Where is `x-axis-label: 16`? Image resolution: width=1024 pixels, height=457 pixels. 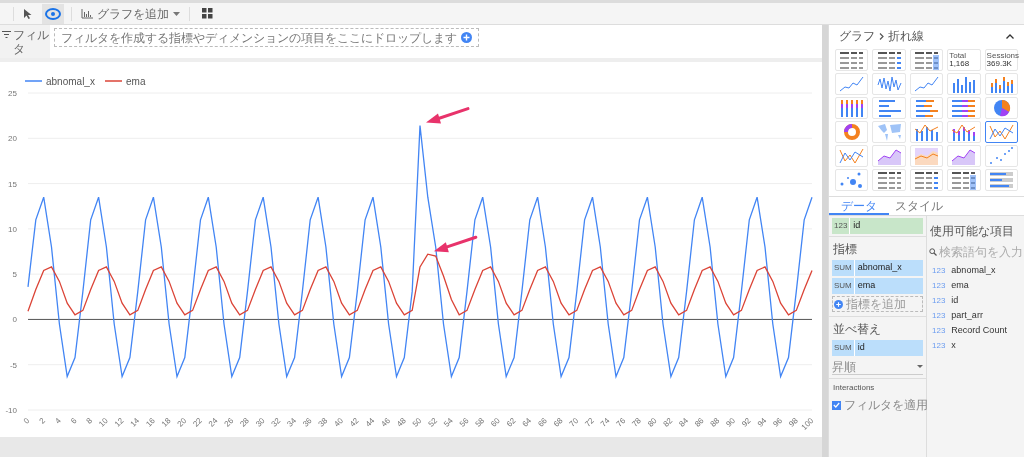 x-axis-label: 16 is located at coordinates (150, 422).